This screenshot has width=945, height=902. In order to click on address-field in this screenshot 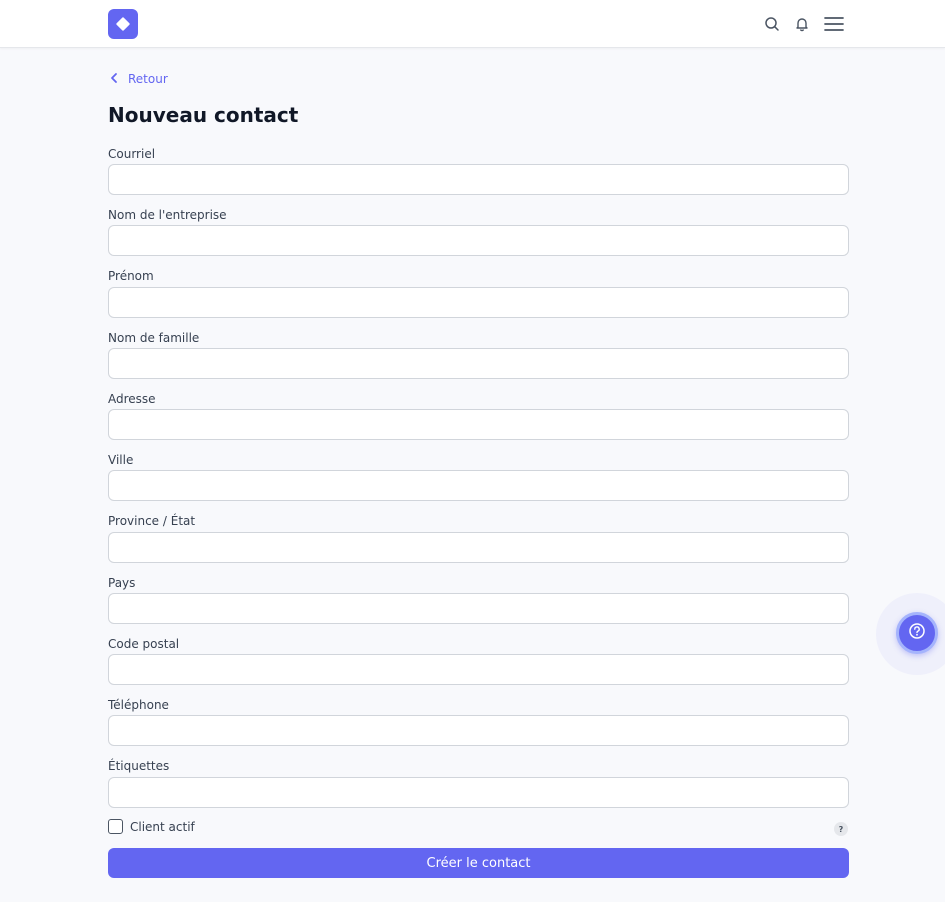, I will do `click(478, 424)`.